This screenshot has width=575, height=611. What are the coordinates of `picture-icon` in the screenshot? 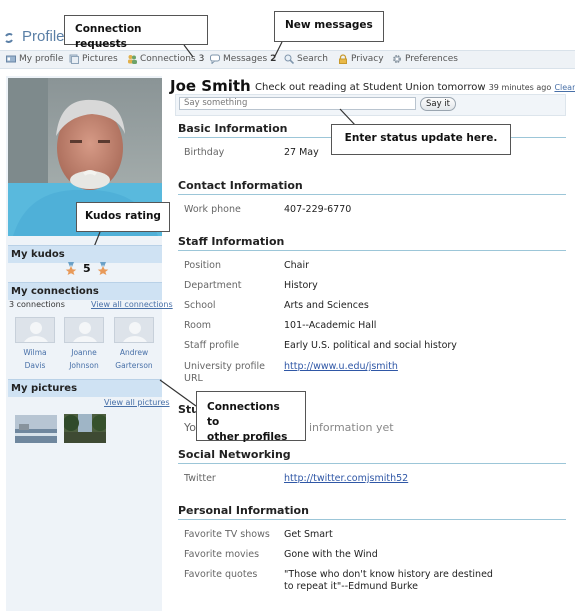 It's located at (74, 59).